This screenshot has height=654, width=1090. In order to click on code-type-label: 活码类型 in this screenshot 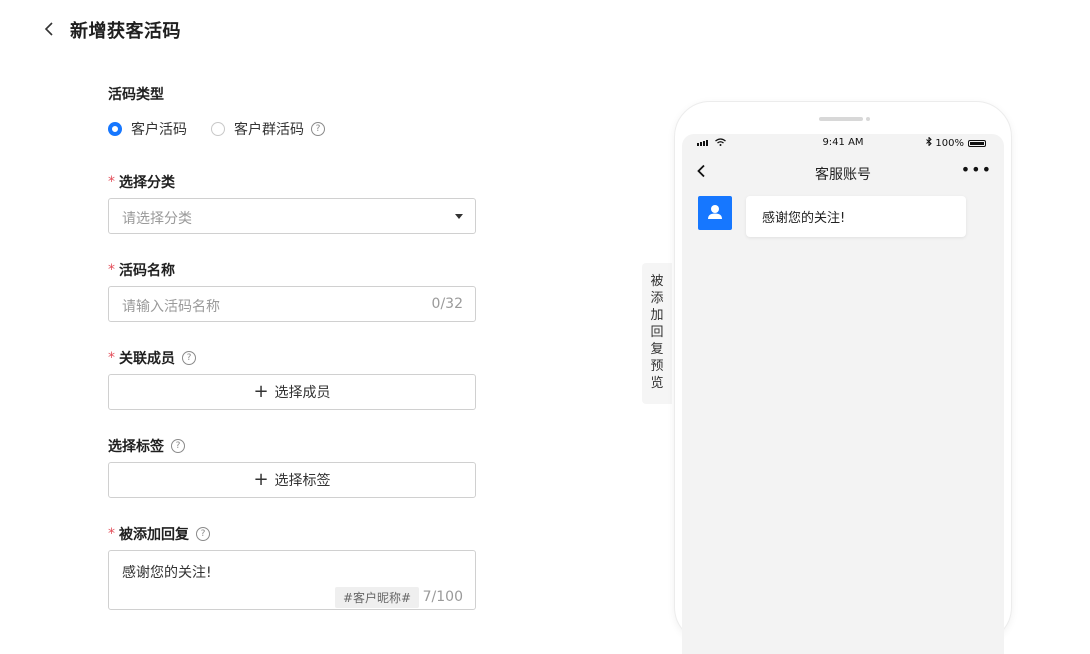, I will do `click(136, 94)`.